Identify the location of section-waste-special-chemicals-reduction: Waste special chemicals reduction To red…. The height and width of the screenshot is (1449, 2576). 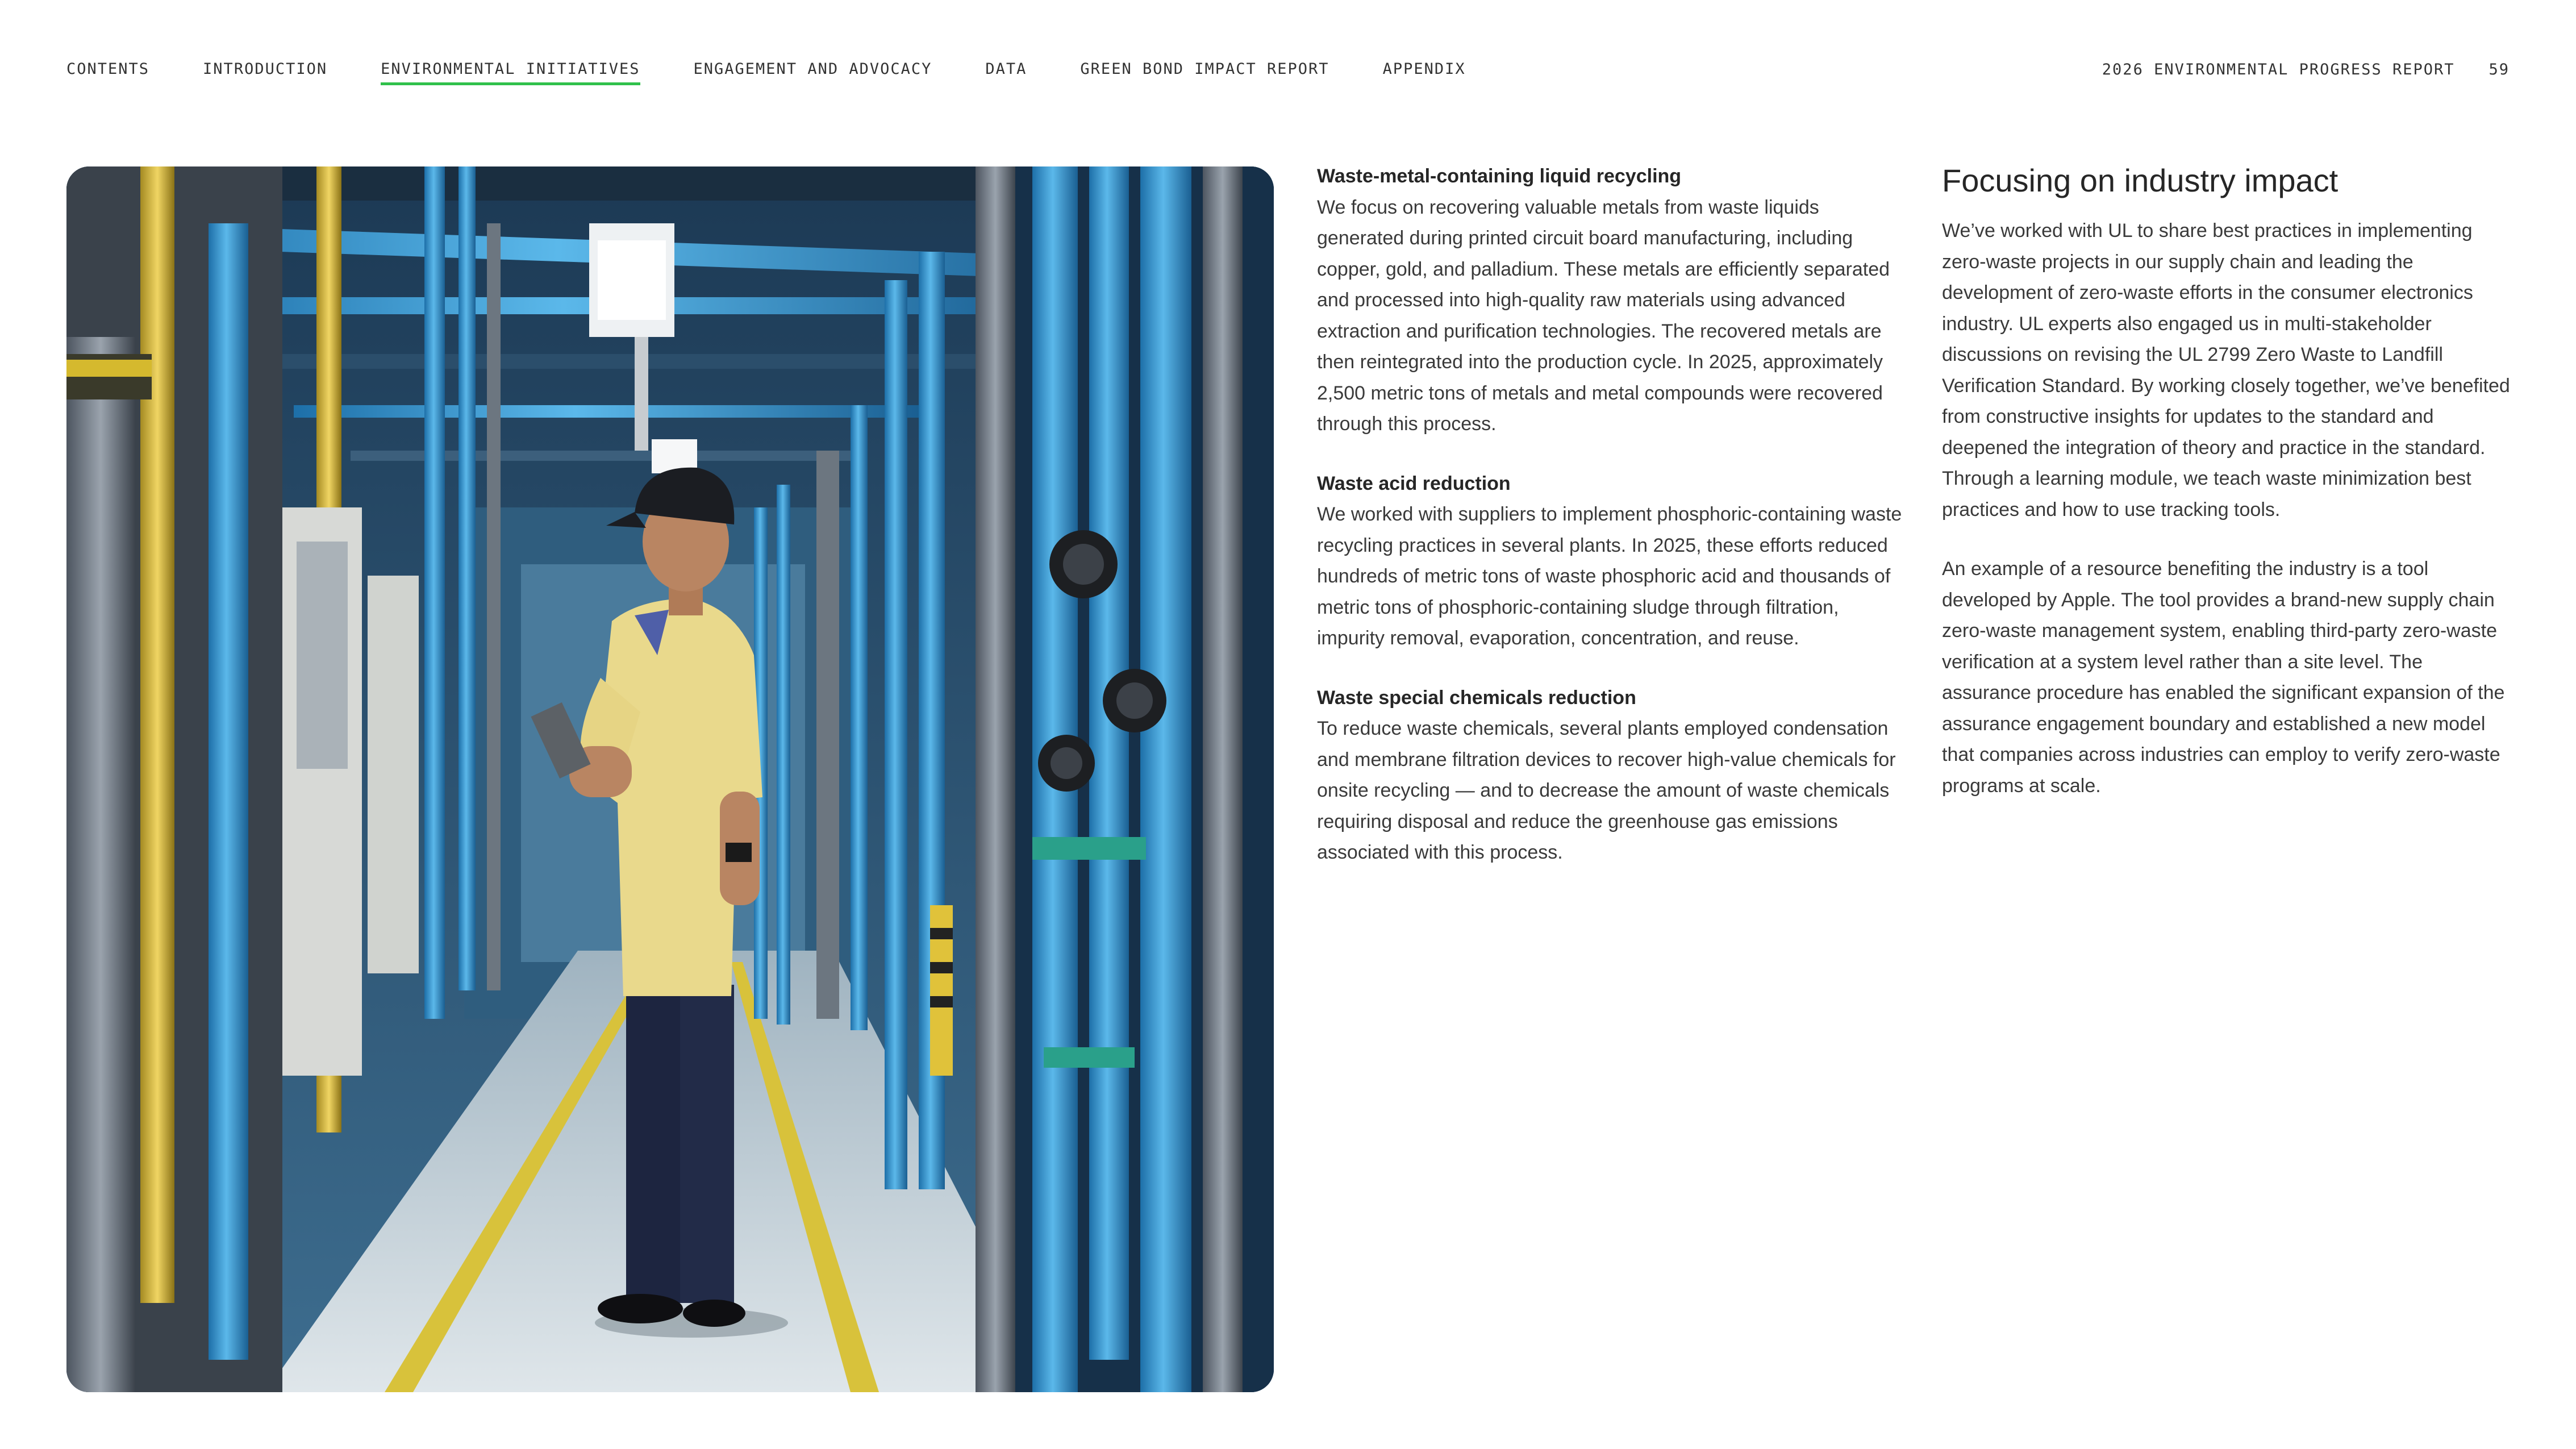
(1609, 775).